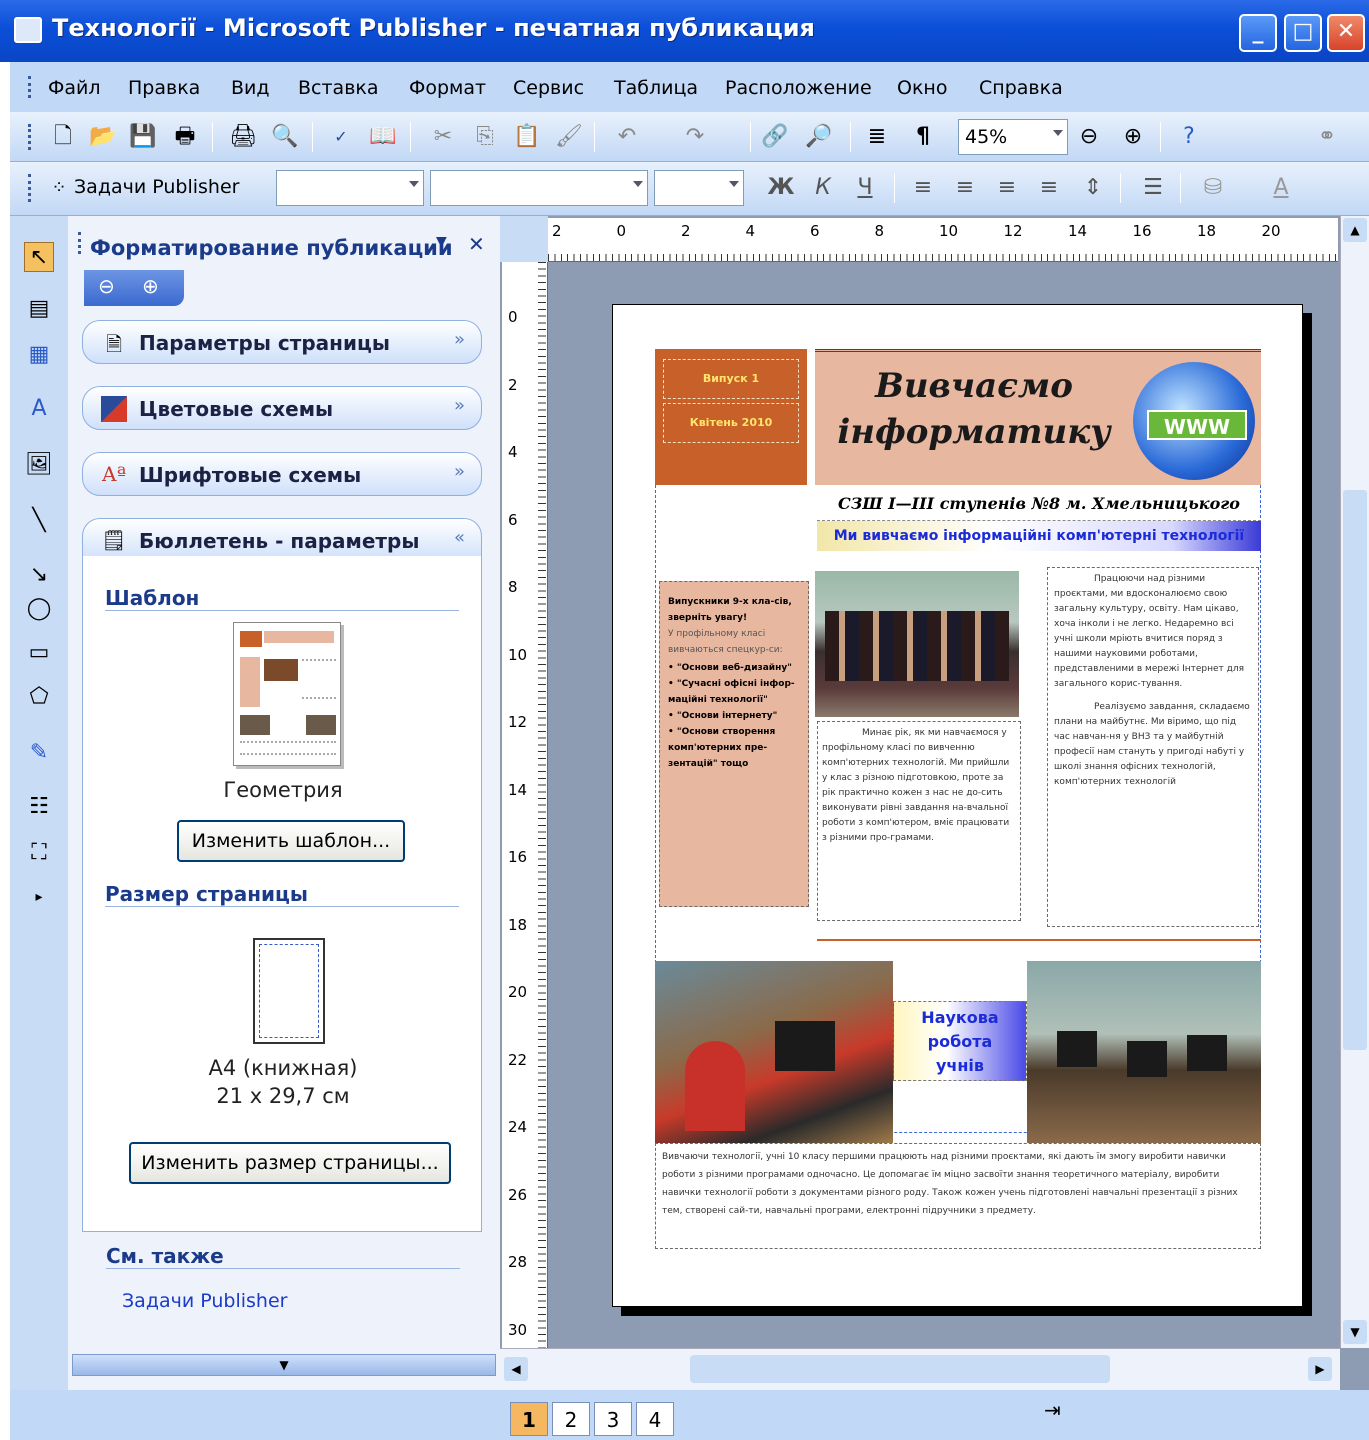 This screenshot has height=1440, width=1369. Describe the element at coordinates (1355, 1332) in the screenshot. I see `scroll-down-icon: ▼` at that location.